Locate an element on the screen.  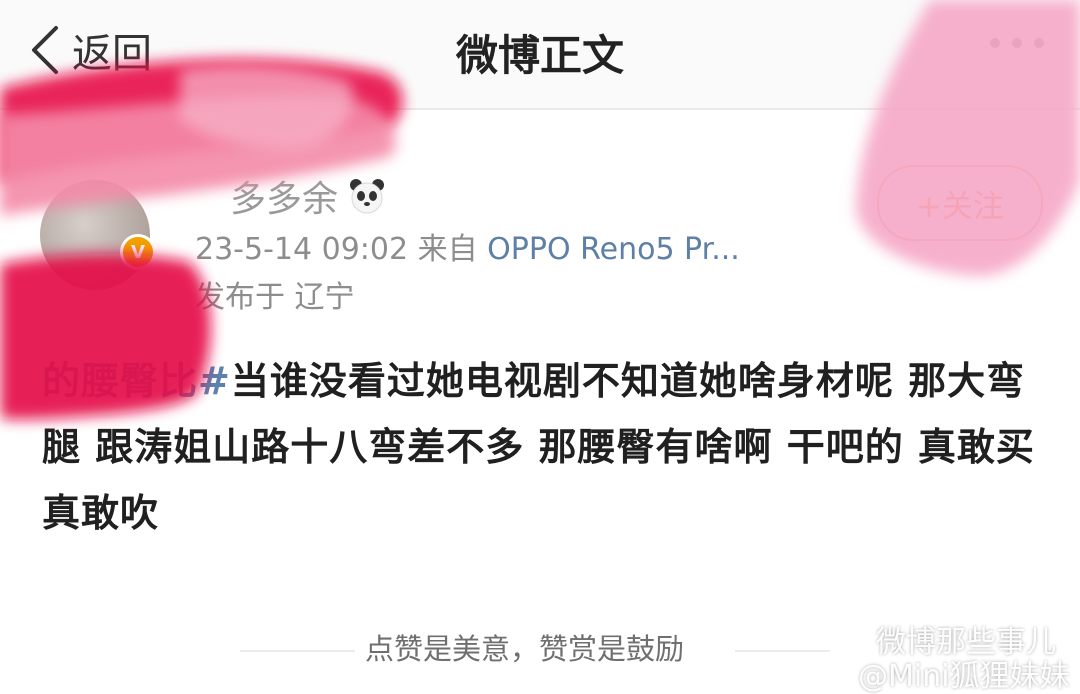
wechat-icon is located at coordinates (850, 643).